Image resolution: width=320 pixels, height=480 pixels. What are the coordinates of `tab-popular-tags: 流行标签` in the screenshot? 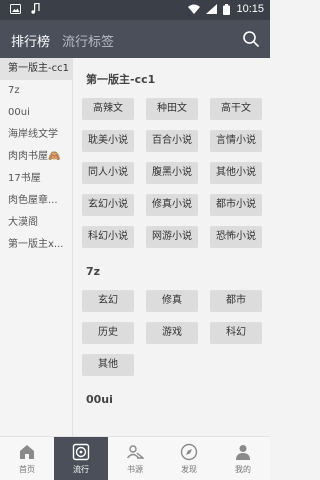 It's located at (88, 40).